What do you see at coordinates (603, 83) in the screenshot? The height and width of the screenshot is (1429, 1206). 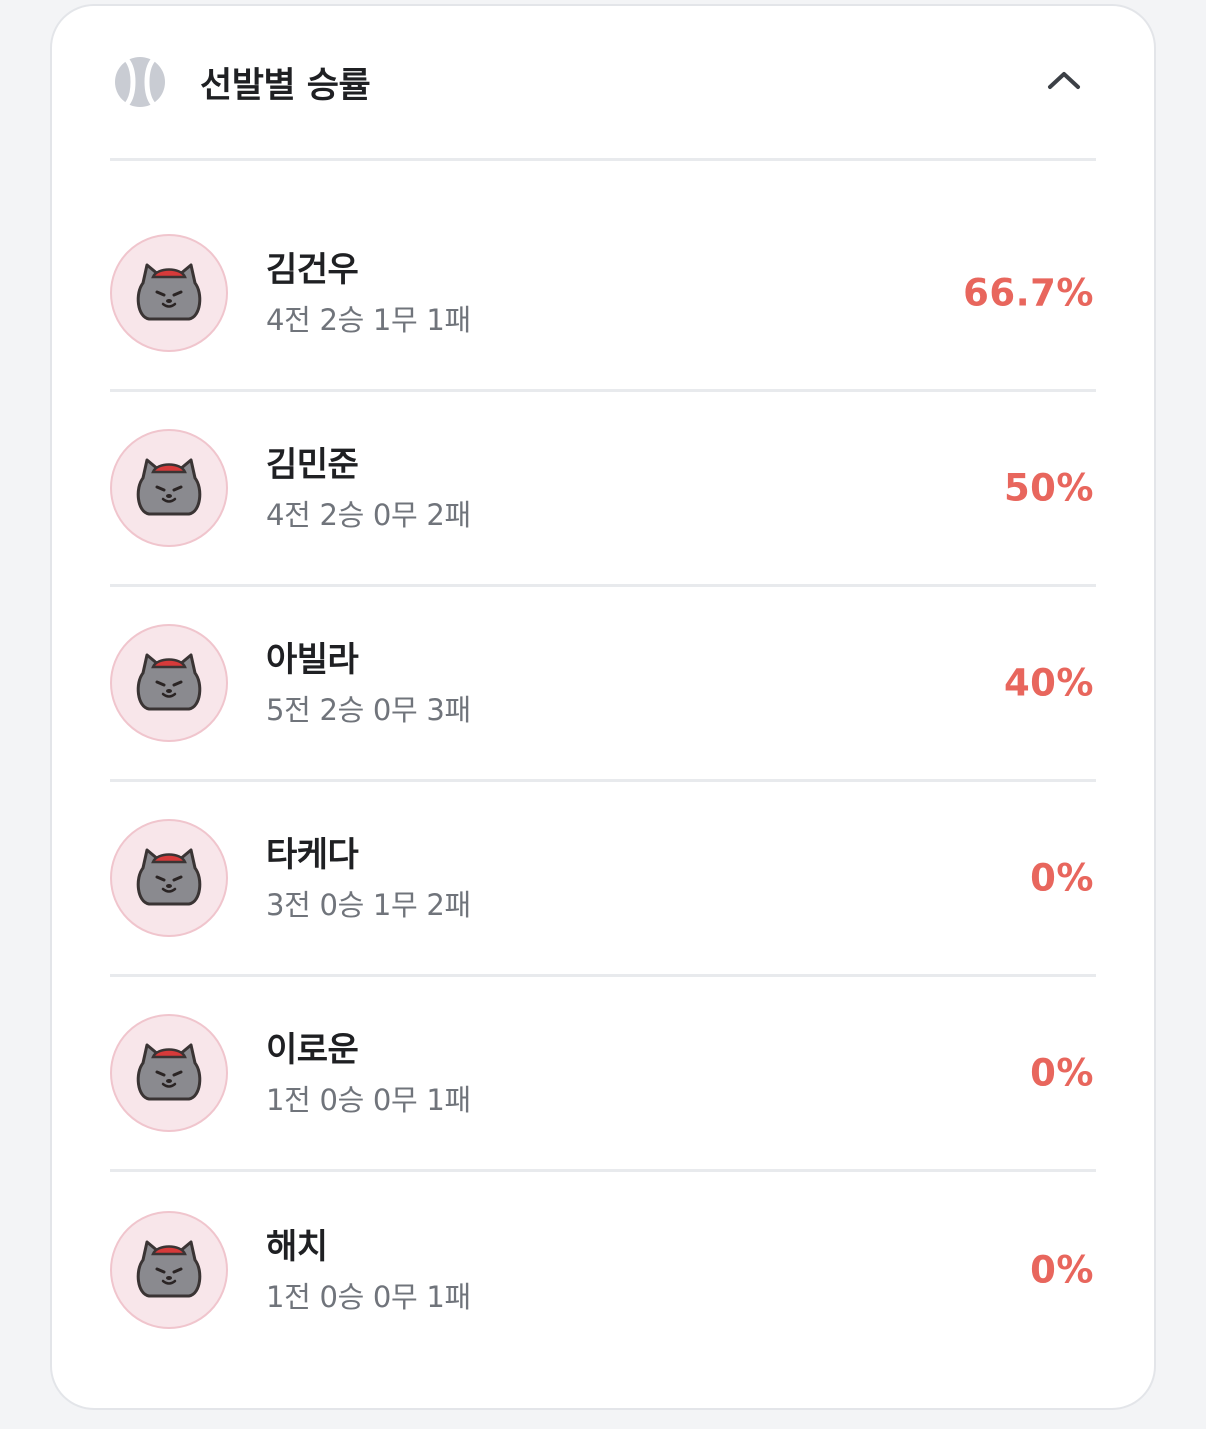 I see `card-header: 선발별 승률` at bounding box center [603, 83].